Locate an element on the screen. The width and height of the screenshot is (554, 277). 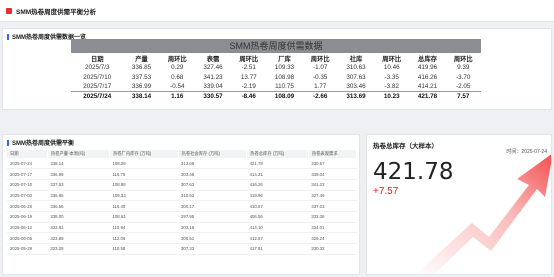
table-row: 2025-07-17 336.99 110.75 303.46 414.21 339.04 is located at coordinates (182, 174).